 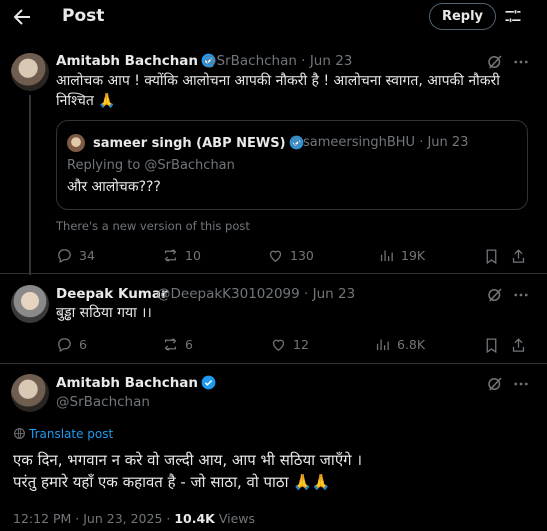 I want to click on post-text: बुड्ढा सठिया गया ।।, so click(x=104, y=313).